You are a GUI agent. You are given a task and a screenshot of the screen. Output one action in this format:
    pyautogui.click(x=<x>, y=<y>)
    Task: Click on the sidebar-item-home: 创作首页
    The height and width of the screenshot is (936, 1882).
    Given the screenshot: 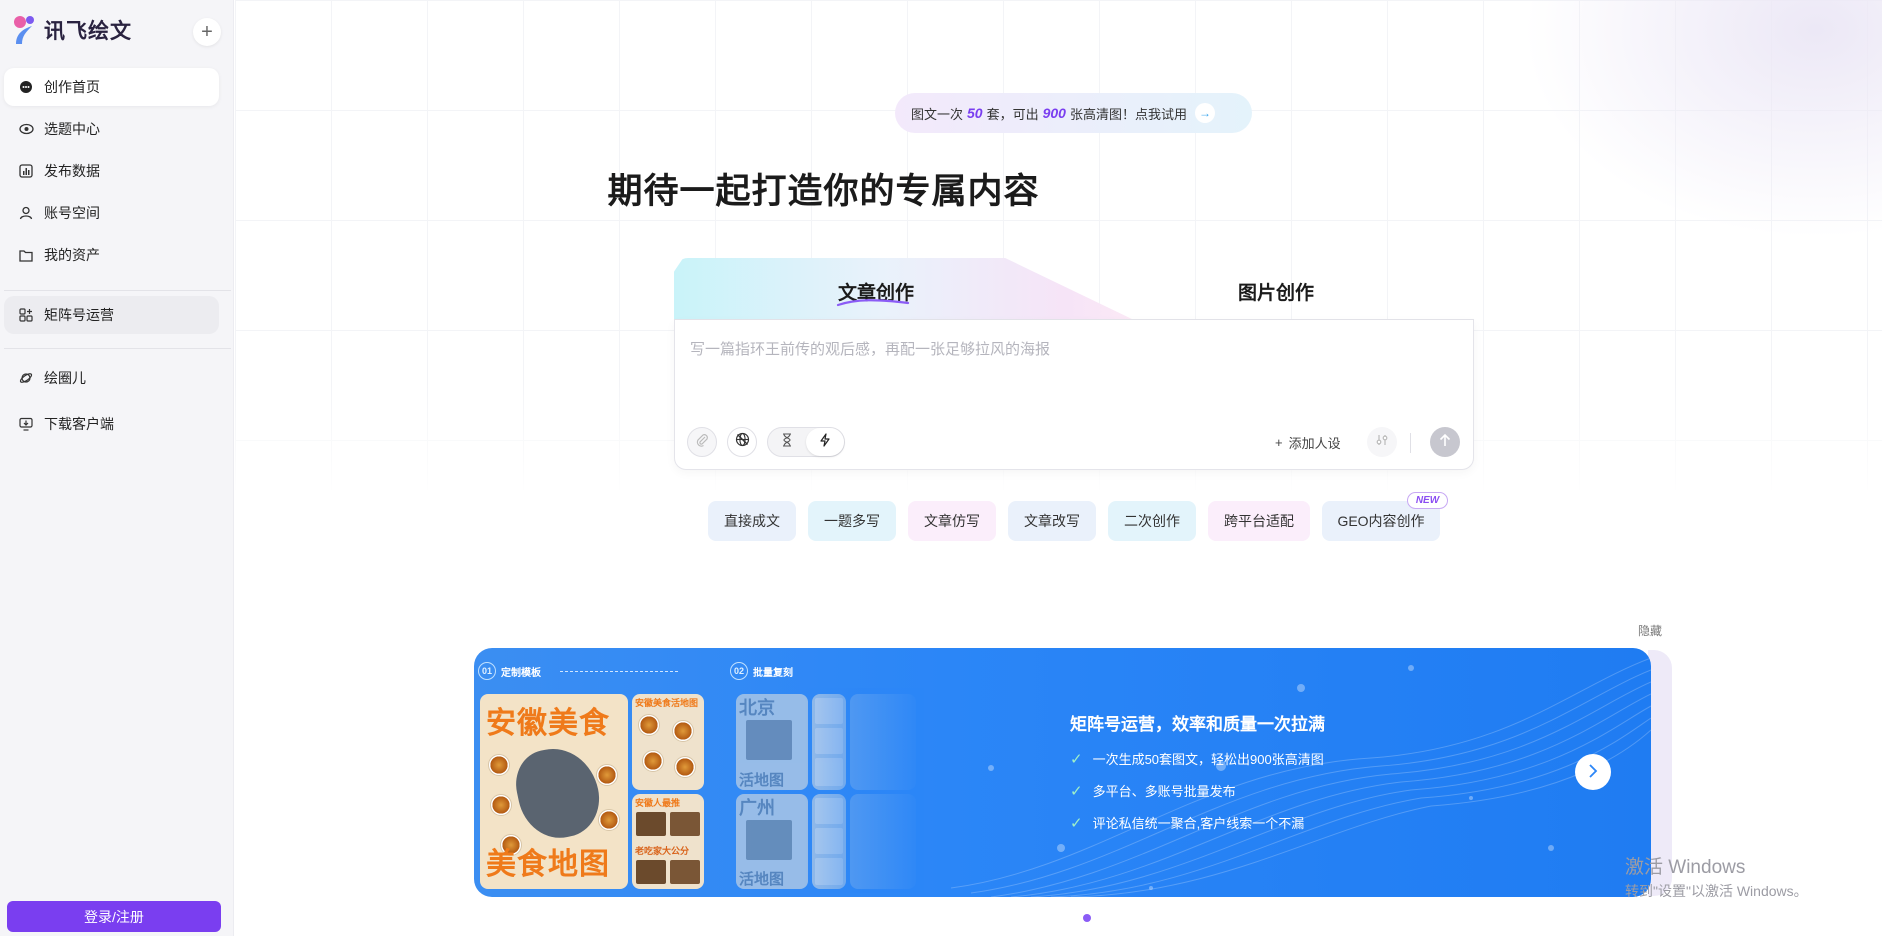 What is the action you would take?
    pyautogui.click(x=111, y=87)
    